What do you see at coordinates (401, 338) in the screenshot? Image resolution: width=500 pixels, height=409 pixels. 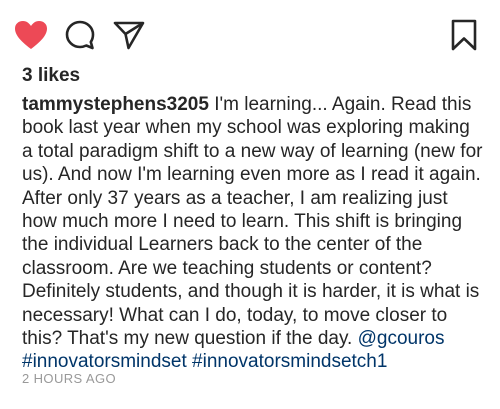 I see `caption-mention: @gcouros` at bounding box center [401, 338].